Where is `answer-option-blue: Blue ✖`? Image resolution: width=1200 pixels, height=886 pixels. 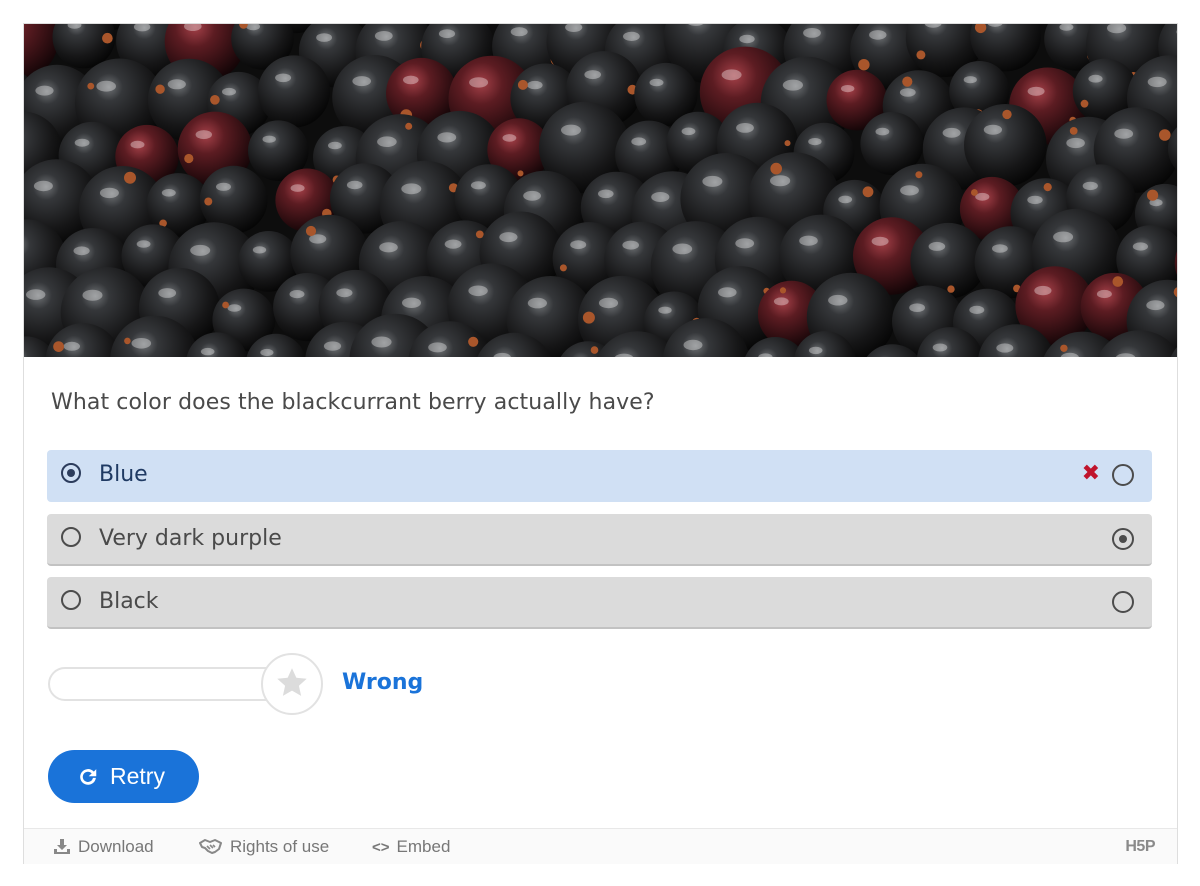
answer-option-blue: Blue ✖ is located at coordinates (599, 476).